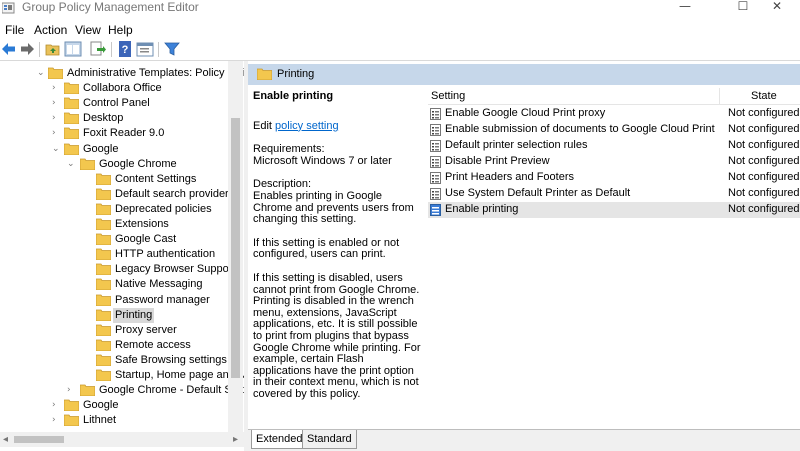 The image size is (800, 451). Describe the element at coordinates (163, 209) in the screenshot. I see `tree-item-label: Deprecated policies` at that location.